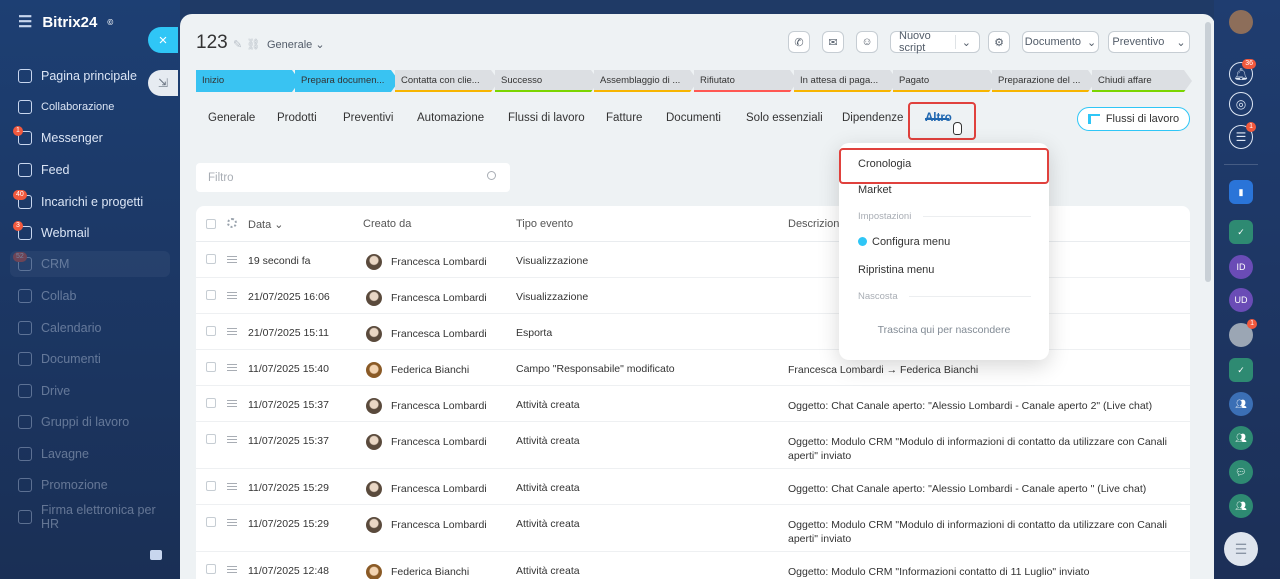  I want to click on sidebar-item-12: Lavagne, so click(94, 454).